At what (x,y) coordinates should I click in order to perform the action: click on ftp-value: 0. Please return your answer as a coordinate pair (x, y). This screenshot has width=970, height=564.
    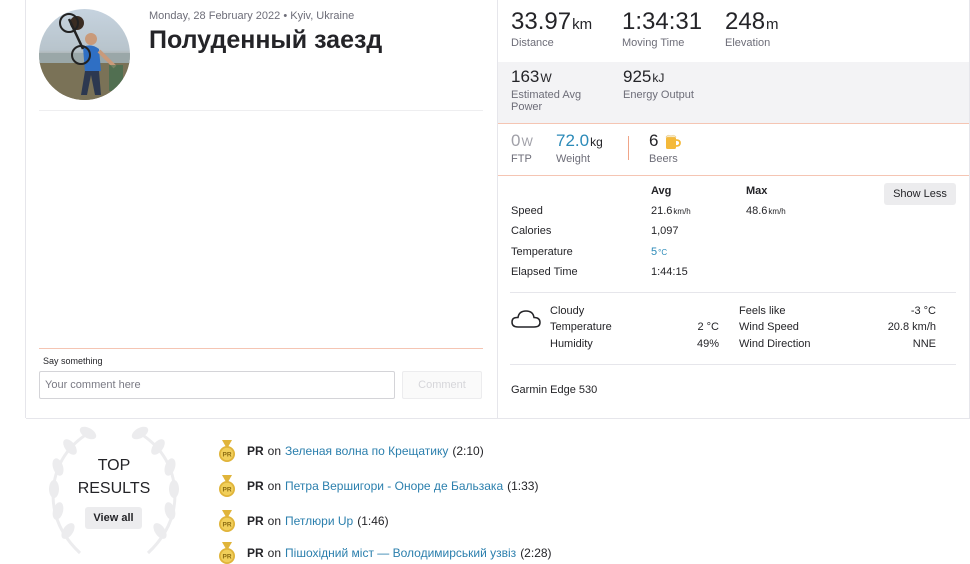
    Looking at the image, I should click on (516, 140).